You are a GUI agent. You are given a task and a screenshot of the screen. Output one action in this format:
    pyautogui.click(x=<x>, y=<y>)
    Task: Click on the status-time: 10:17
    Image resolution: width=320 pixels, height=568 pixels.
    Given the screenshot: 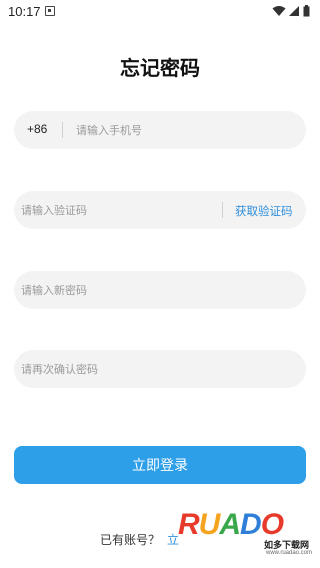 What is the action you would take?
    pyautogui.click(x=24, y=11)
    